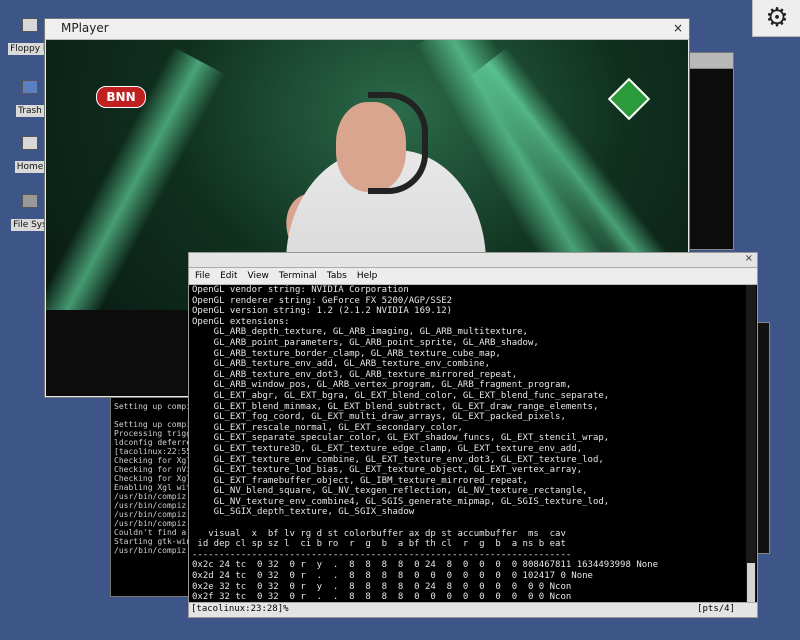  What do you see at coordinates (30, 143) in the screenshot?
I see `home-icon` at bounding box center [30, 143].